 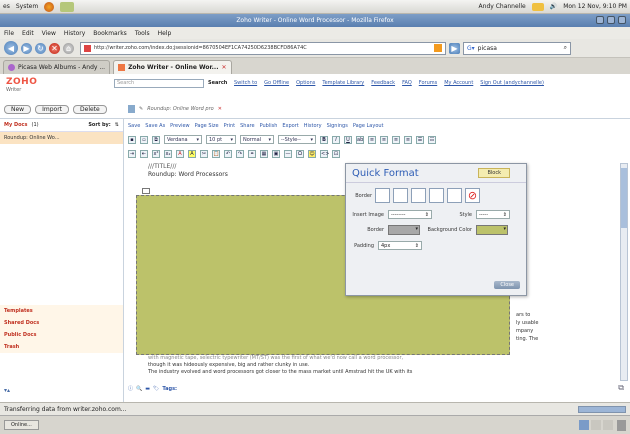 What do you see at coordinates (74, 33) in the screenshot?
I see `menu-history: History` at bounding box center [74, 33].